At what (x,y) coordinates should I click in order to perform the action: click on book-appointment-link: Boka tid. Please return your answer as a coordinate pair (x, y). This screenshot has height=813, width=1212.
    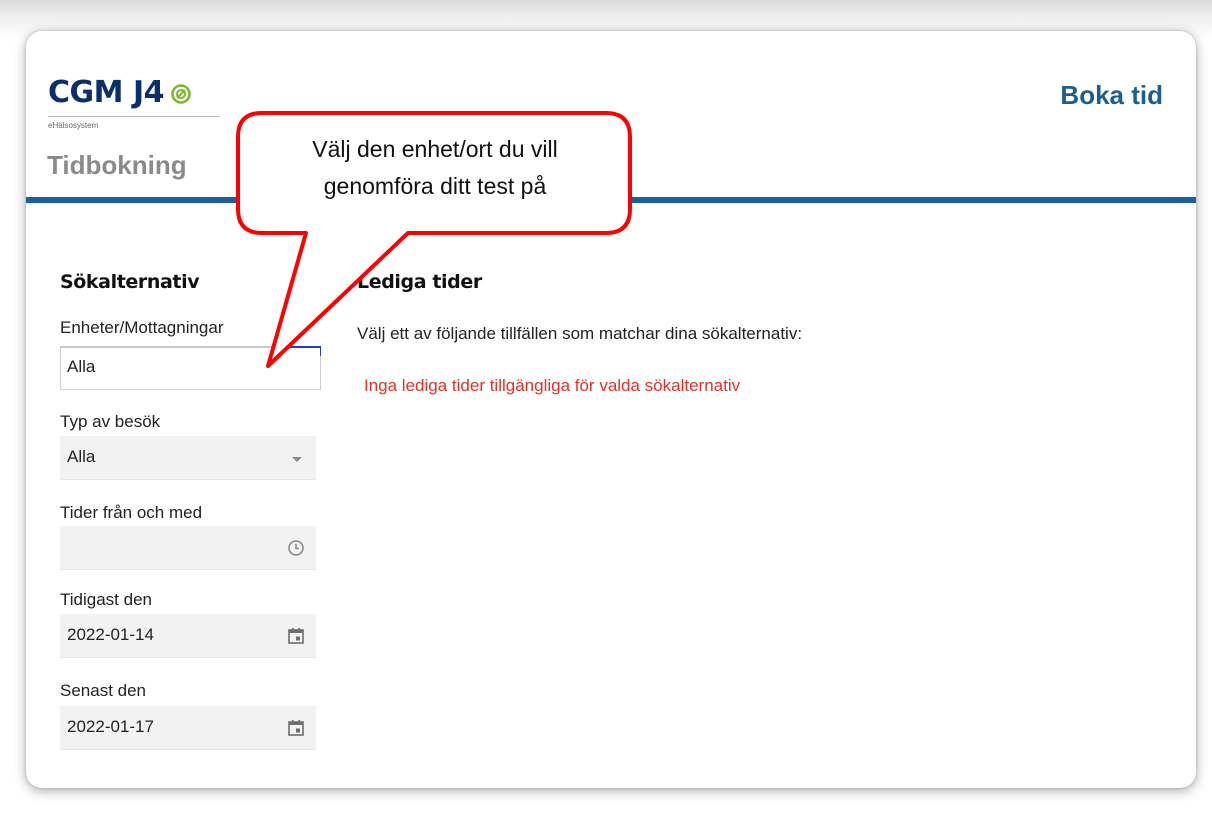
    Looking at the image, I should click on (1111, 95).